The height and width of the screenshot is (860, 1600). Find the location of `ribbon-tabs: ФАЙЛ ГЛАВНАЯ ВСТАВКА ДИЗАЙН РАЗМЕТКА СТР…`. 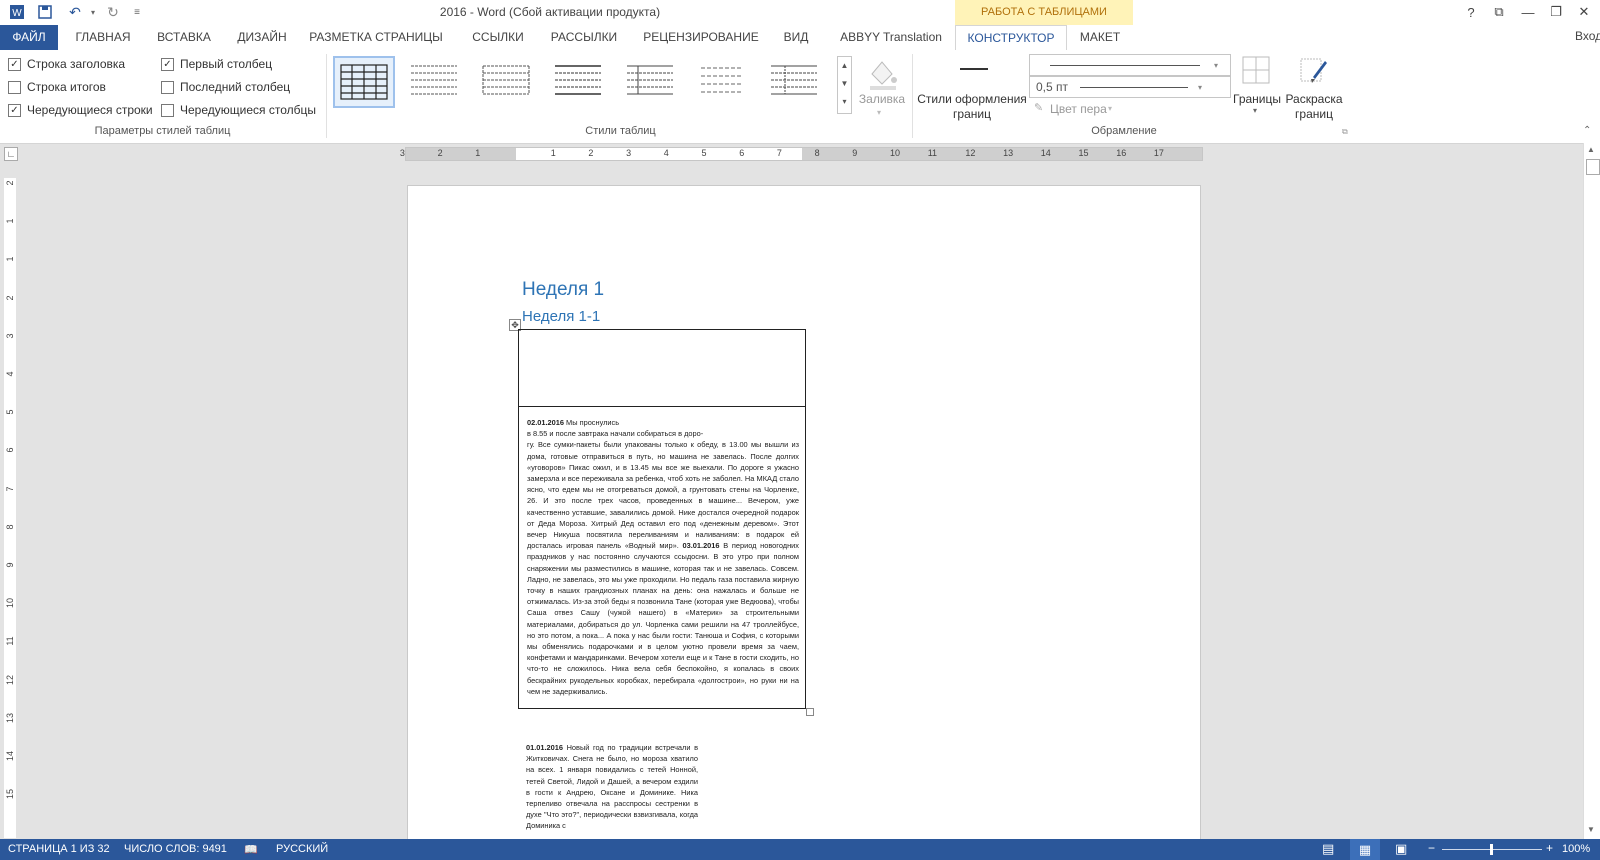

ribbon-tabs: ФАЙЛ ГЛАВНАЯ ВСТАВКА ДИЗАЙН РАЗМЕТКА СТР… is located at coordinates (800, 38).